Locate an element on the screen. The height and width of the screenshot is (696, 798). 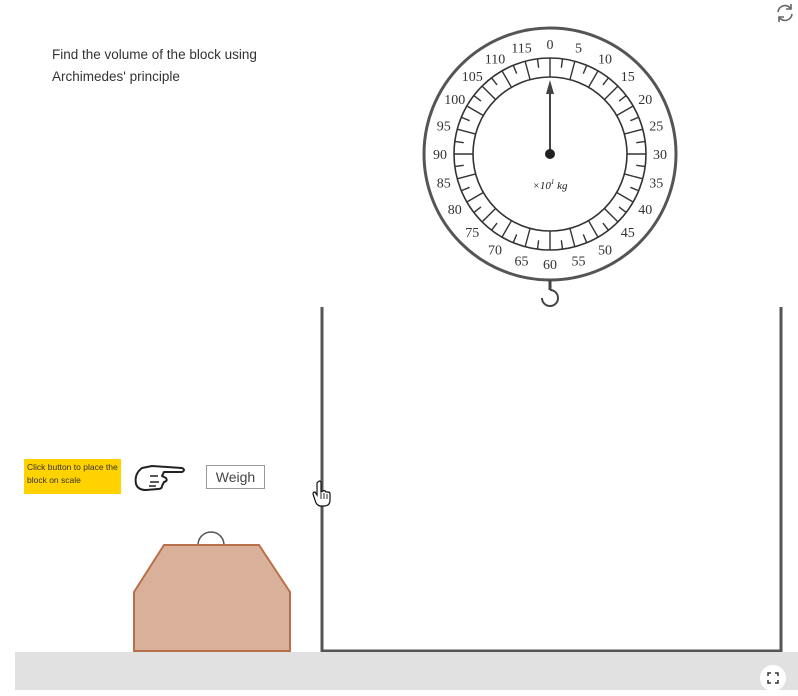
scale-dial-label: 65 is located at coordinates (522, 261).